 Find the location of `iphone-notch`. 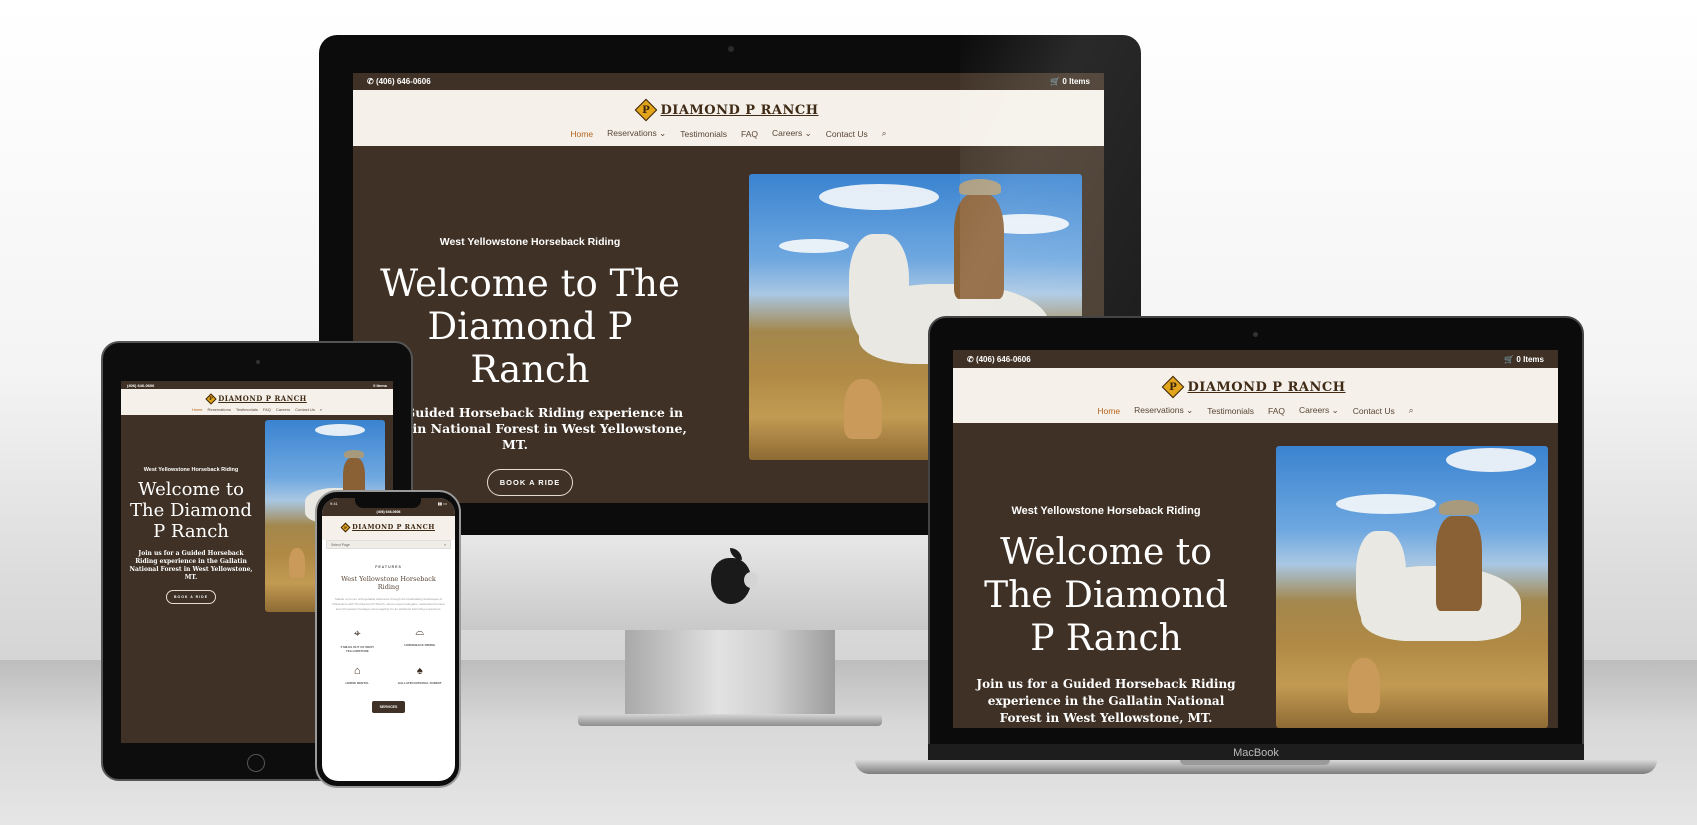

iphone-notch is located at coordinates (388, 502).